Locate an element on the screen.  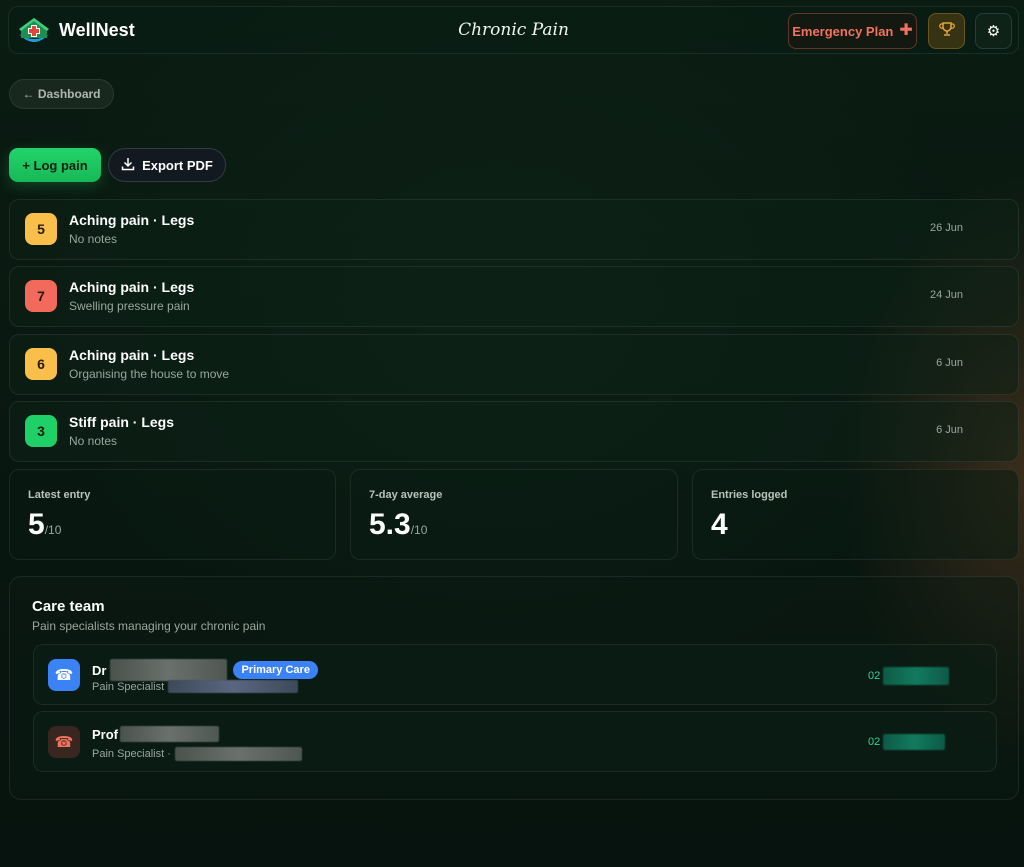
entry-note: Organising the house to move is located at coordinates (149, 374).